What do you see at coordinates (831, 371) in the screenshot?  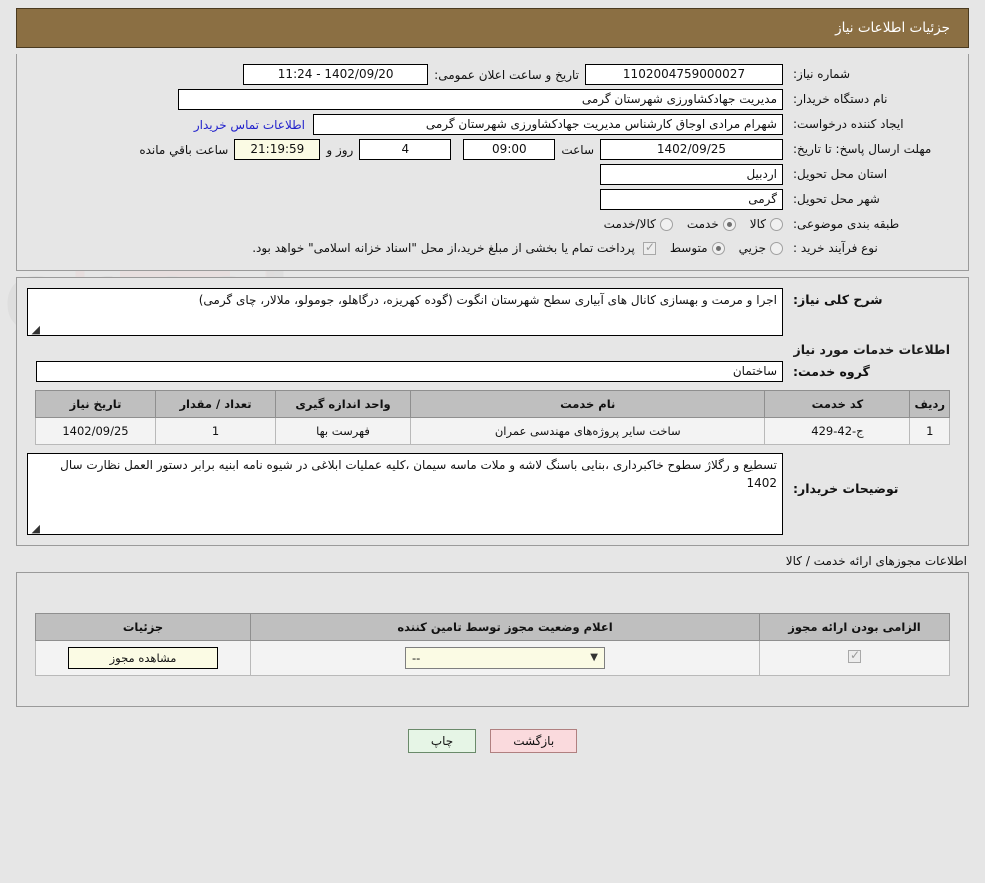 I see `service-group-label: گروه خدمت:` at bounding box center [831, 371].